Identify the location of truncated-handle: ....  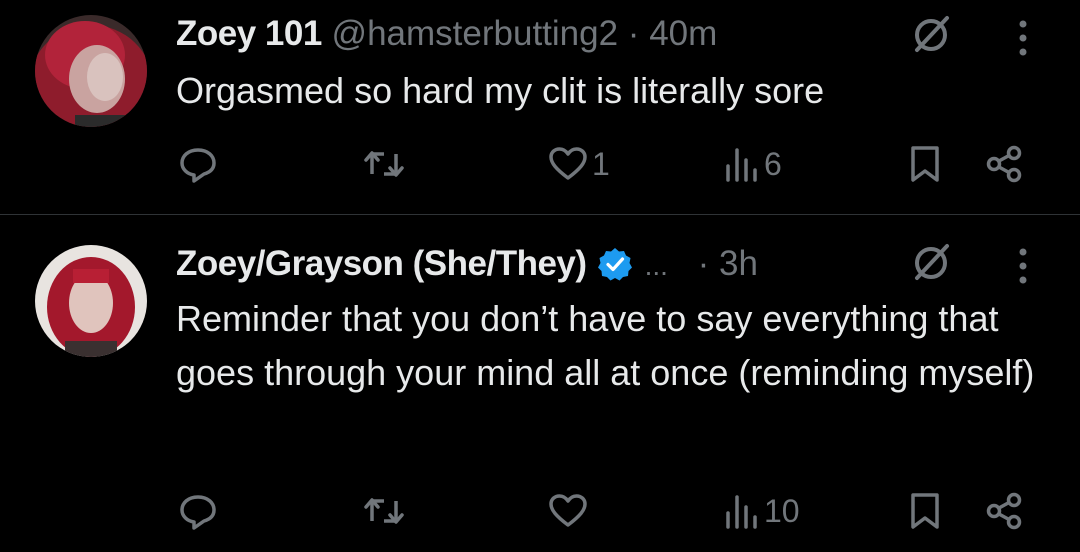
(656, 265).